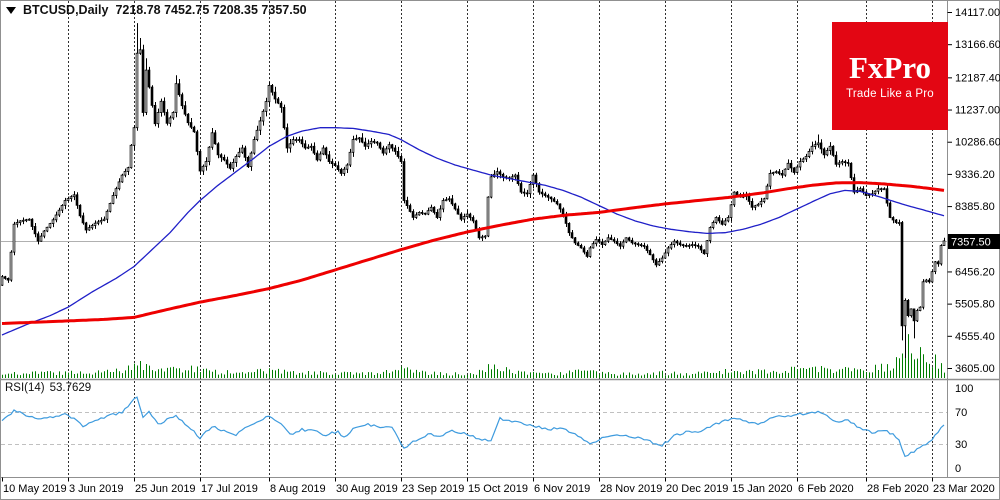  What do you see at coordinates (958, 469) in the screenshot?
I see `rsi-axis-label: 0` at bounding box center [958, 469].